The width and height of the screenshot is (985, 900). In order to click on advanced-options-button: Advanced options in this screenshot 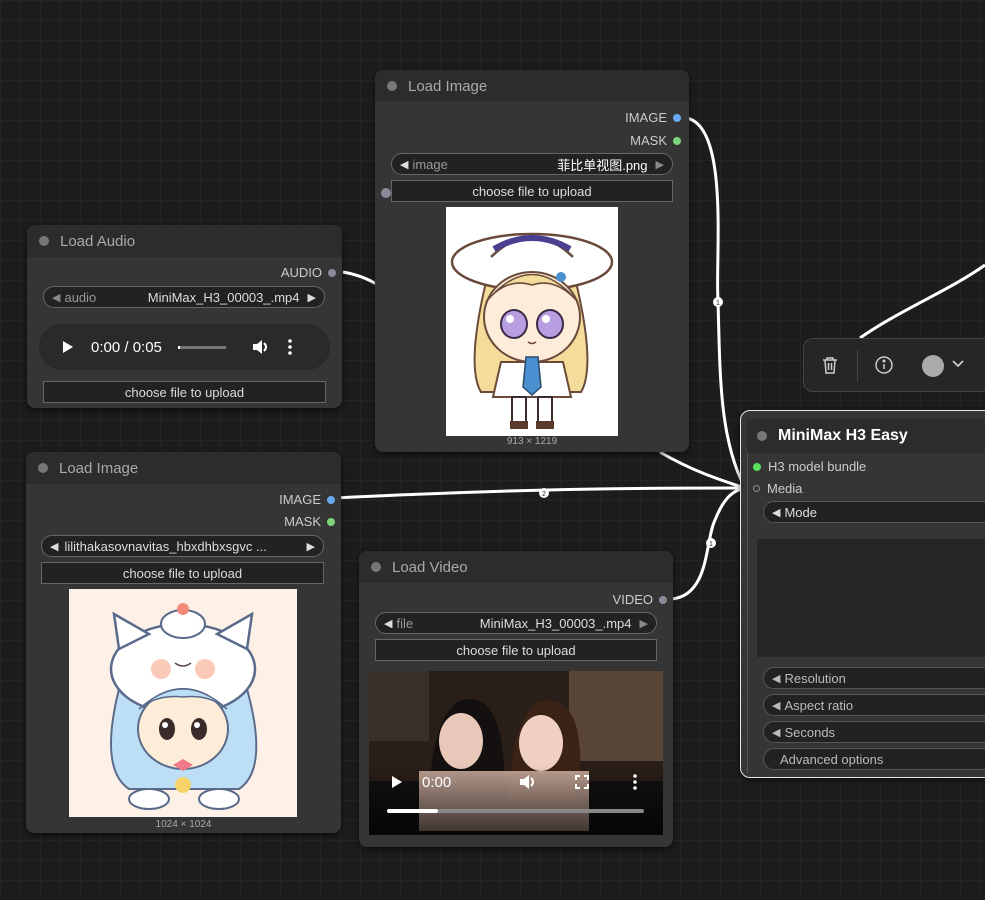, I will do `click(874, 759)`.